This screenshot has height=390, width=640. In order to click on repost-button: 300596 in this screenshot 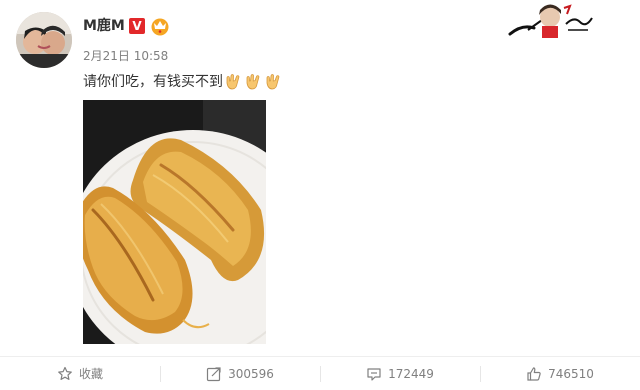, I will do `click(240, 373)`.